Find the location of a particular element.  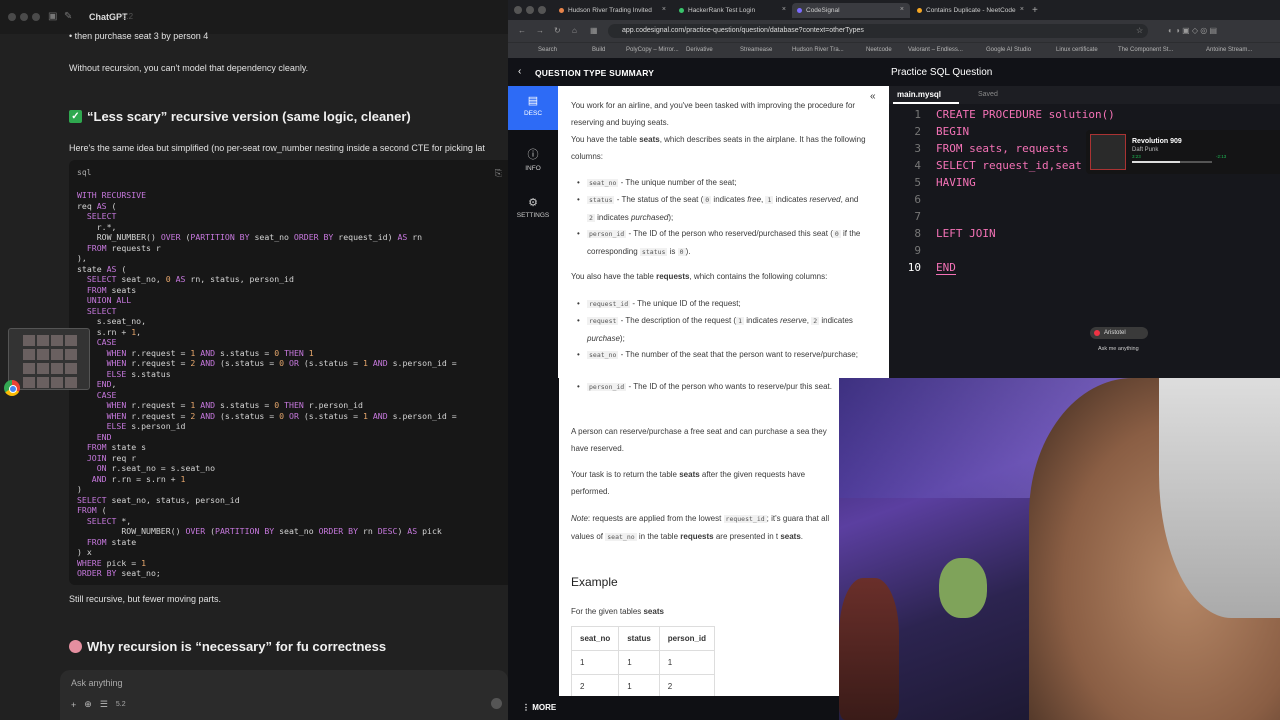

tab-neetcode: Contains Duplicate - NeetCode × is located at coordinates (971, 10).